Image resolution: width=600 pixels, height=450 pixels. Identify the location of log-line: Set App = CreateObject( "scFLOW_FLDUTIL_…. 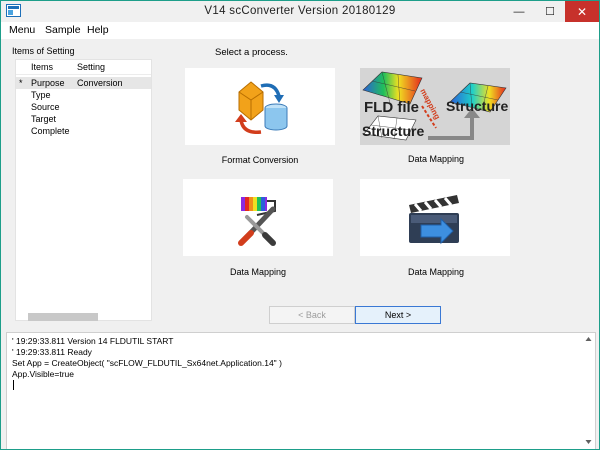
(147, 363).